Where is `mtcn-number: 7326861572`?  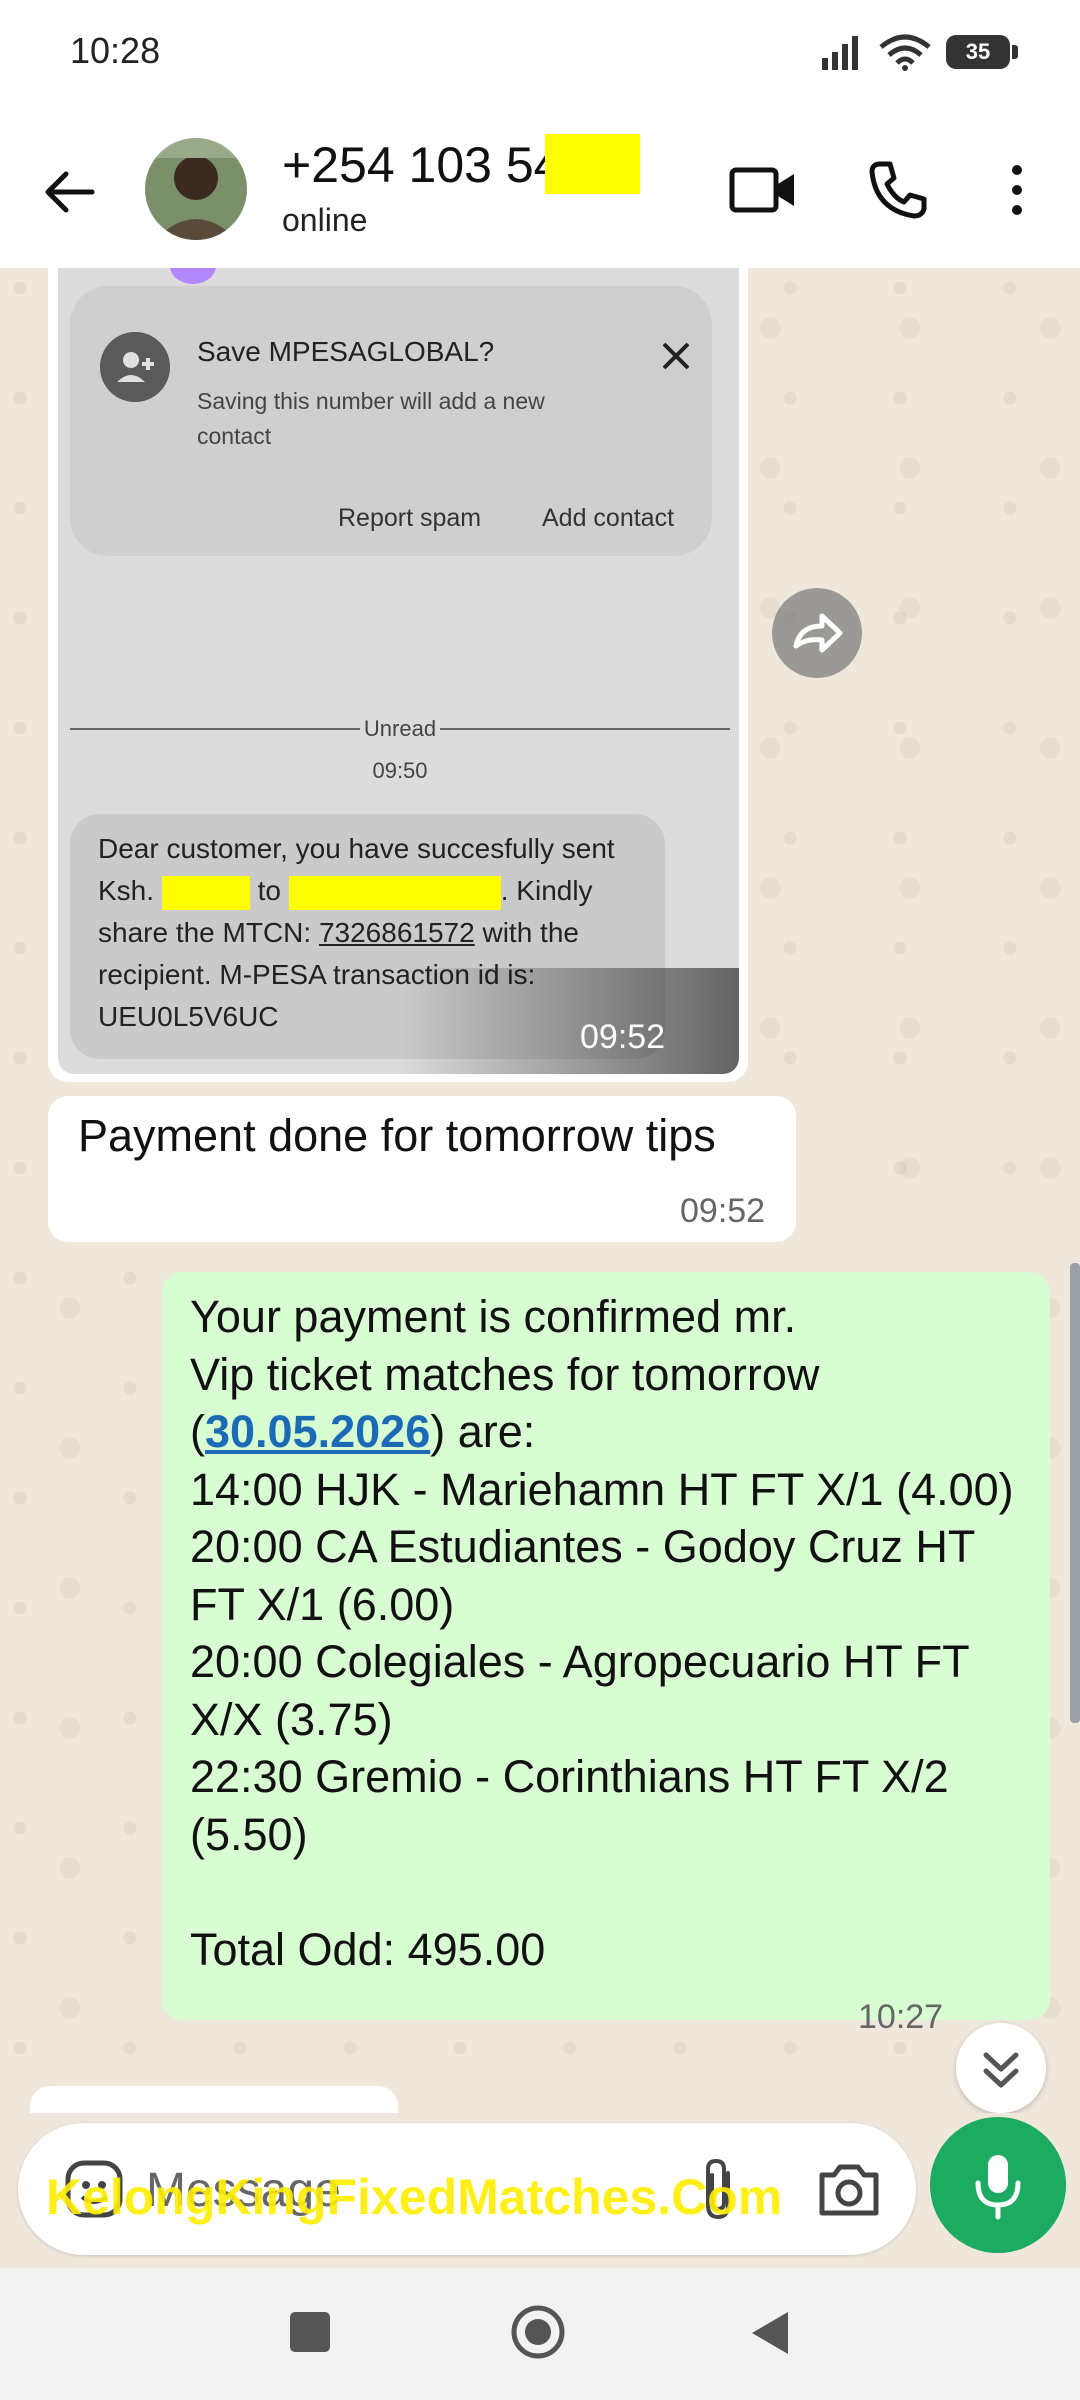 mtcn-number: 7326861572 is located at coordinates (396, 932).